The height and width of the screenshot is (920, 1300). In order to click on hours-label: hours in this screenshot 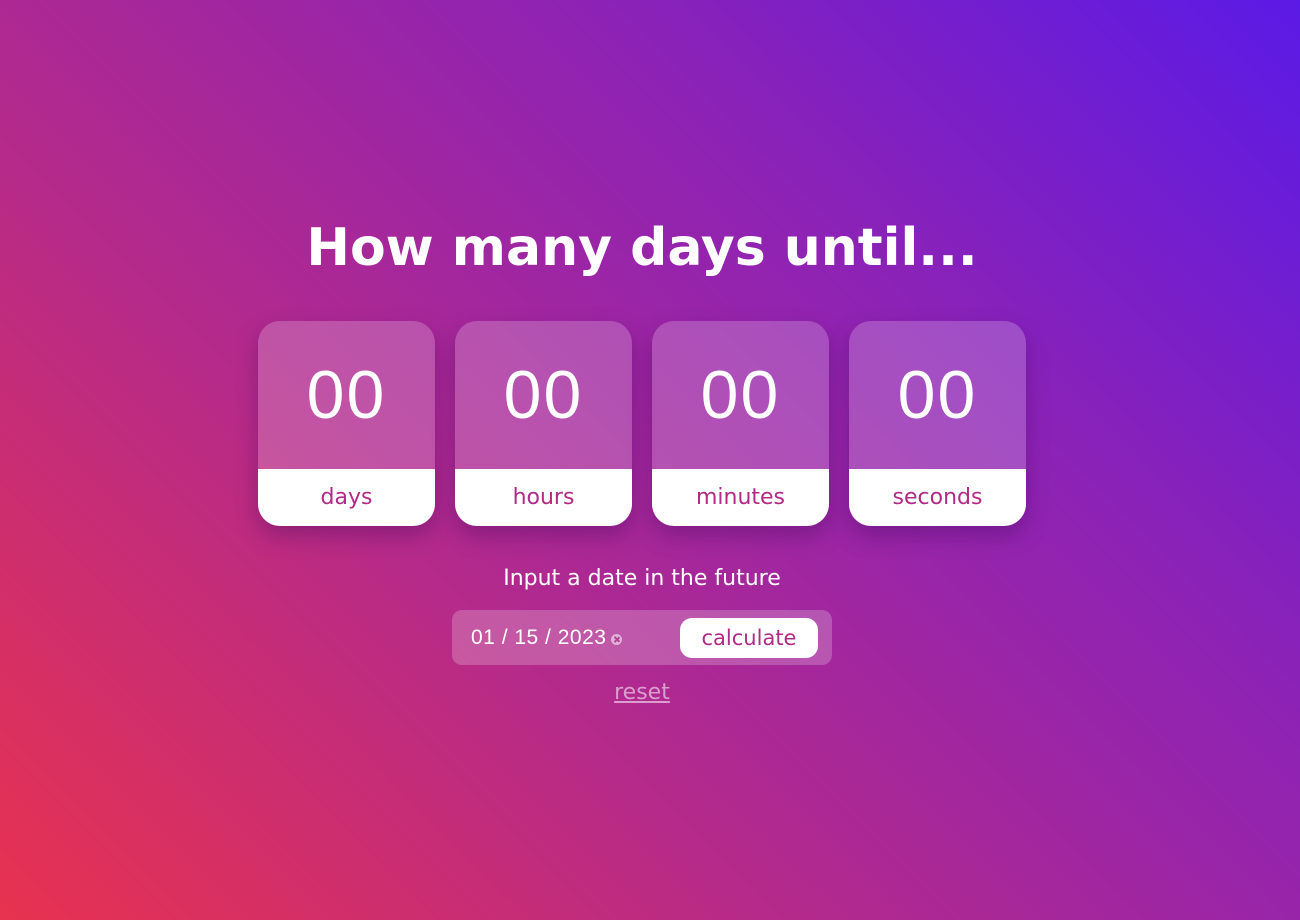, I will do `click(543, 497)`.